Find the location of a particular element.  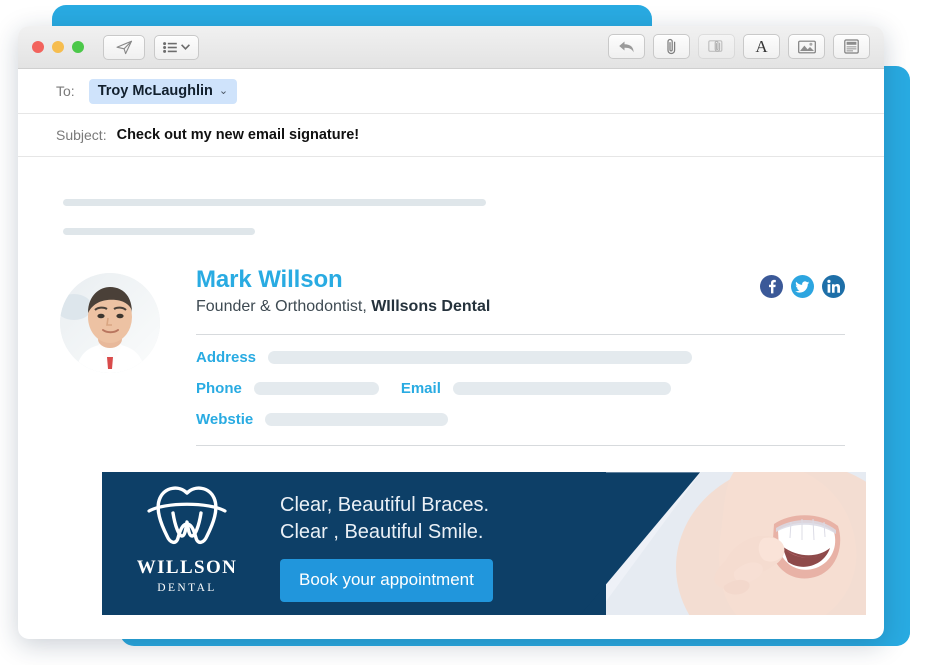

to-label: To: is located at coordinates (65, 91).